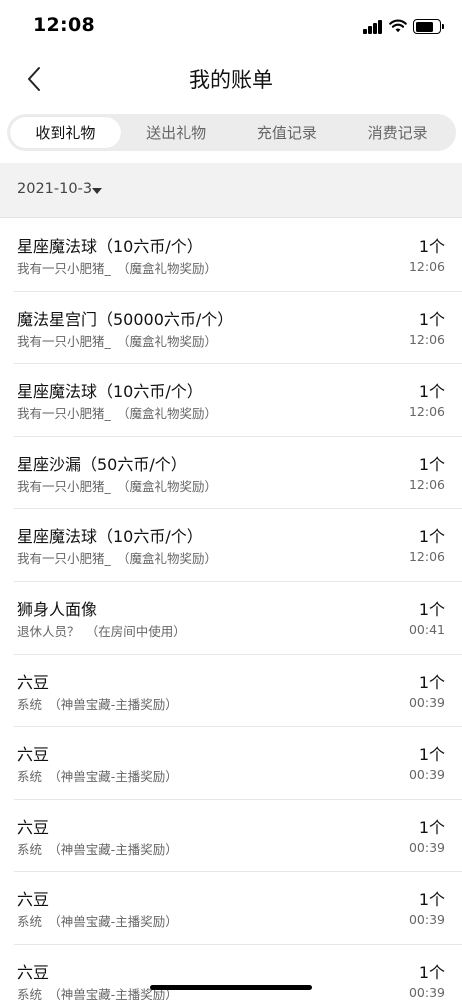  I want to click on gift-title: 星座沙漏（50六币/个）, so click(102, 464).